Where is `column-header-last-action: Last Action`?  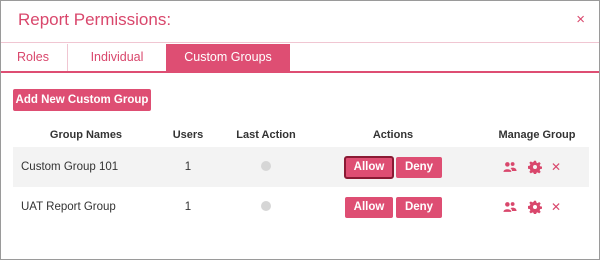
column-header-last-action: Last Action is located at coordinates (266, 135).